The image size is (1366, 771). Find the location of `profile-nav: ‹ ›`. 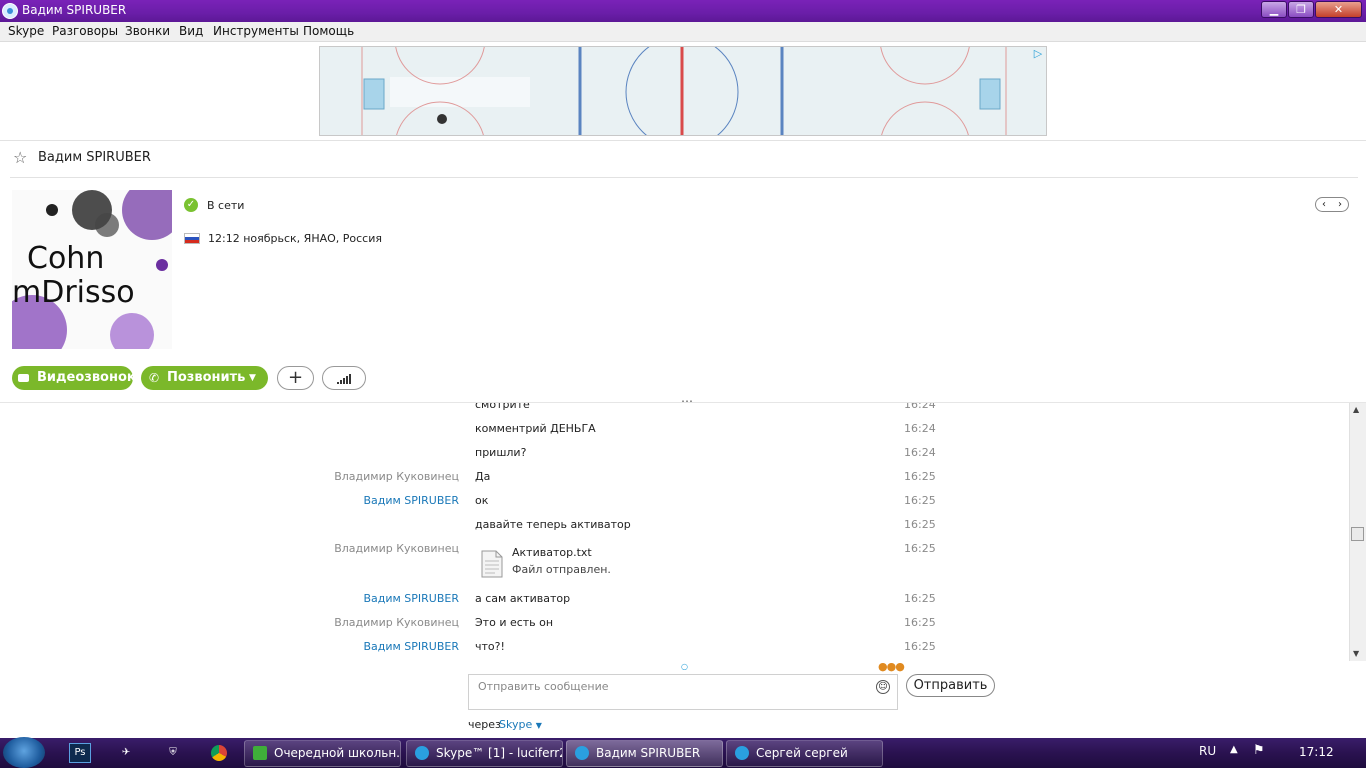

profile-nav: ‹ › is located at coordinates (1332, 204).